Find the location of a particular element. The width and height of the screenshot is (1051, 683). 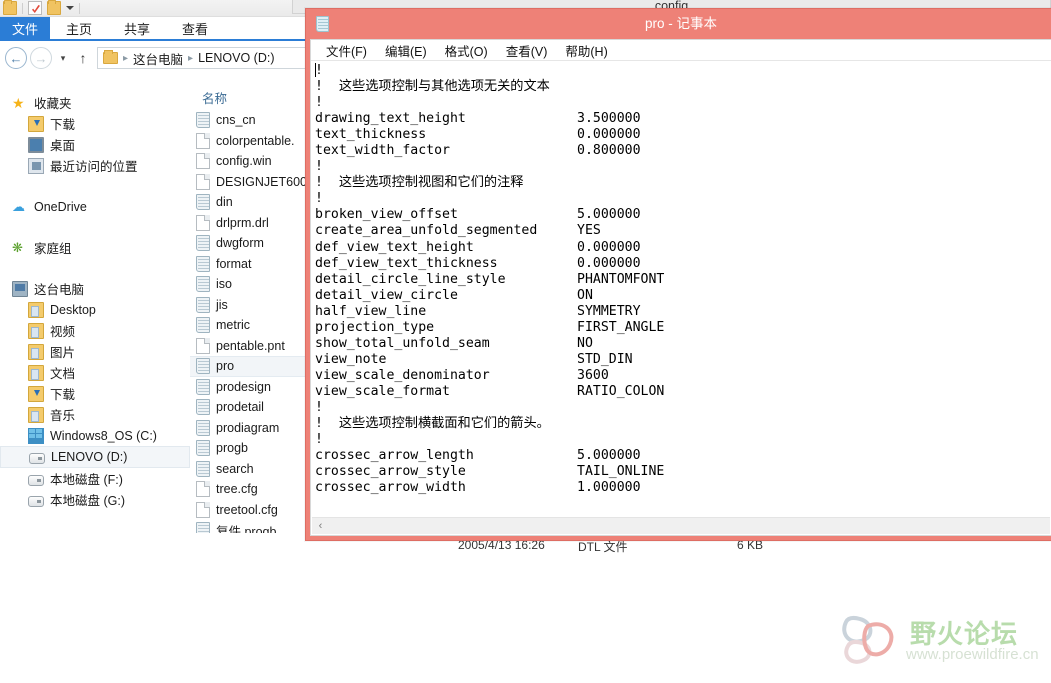

file-row-format: format is located at coordinates (251, 264).